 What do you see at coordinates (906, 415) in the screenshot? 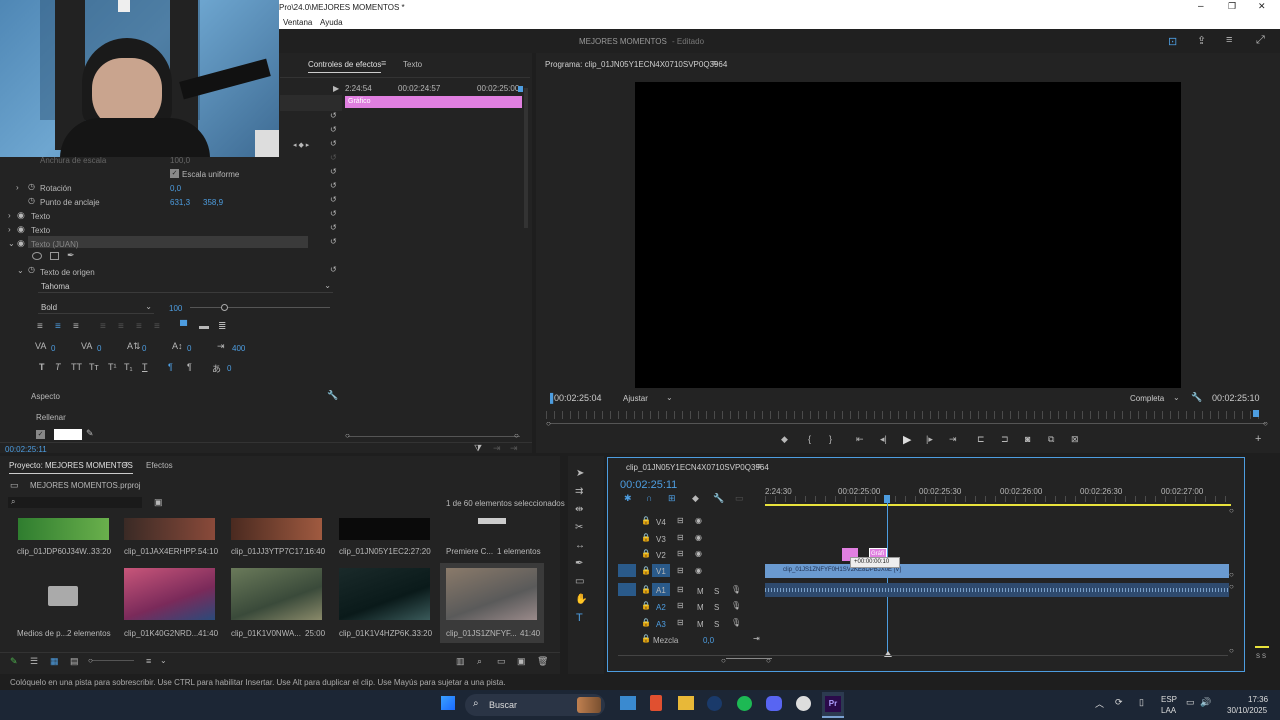
I see `program-ruler` at bounding box center [906, 415].